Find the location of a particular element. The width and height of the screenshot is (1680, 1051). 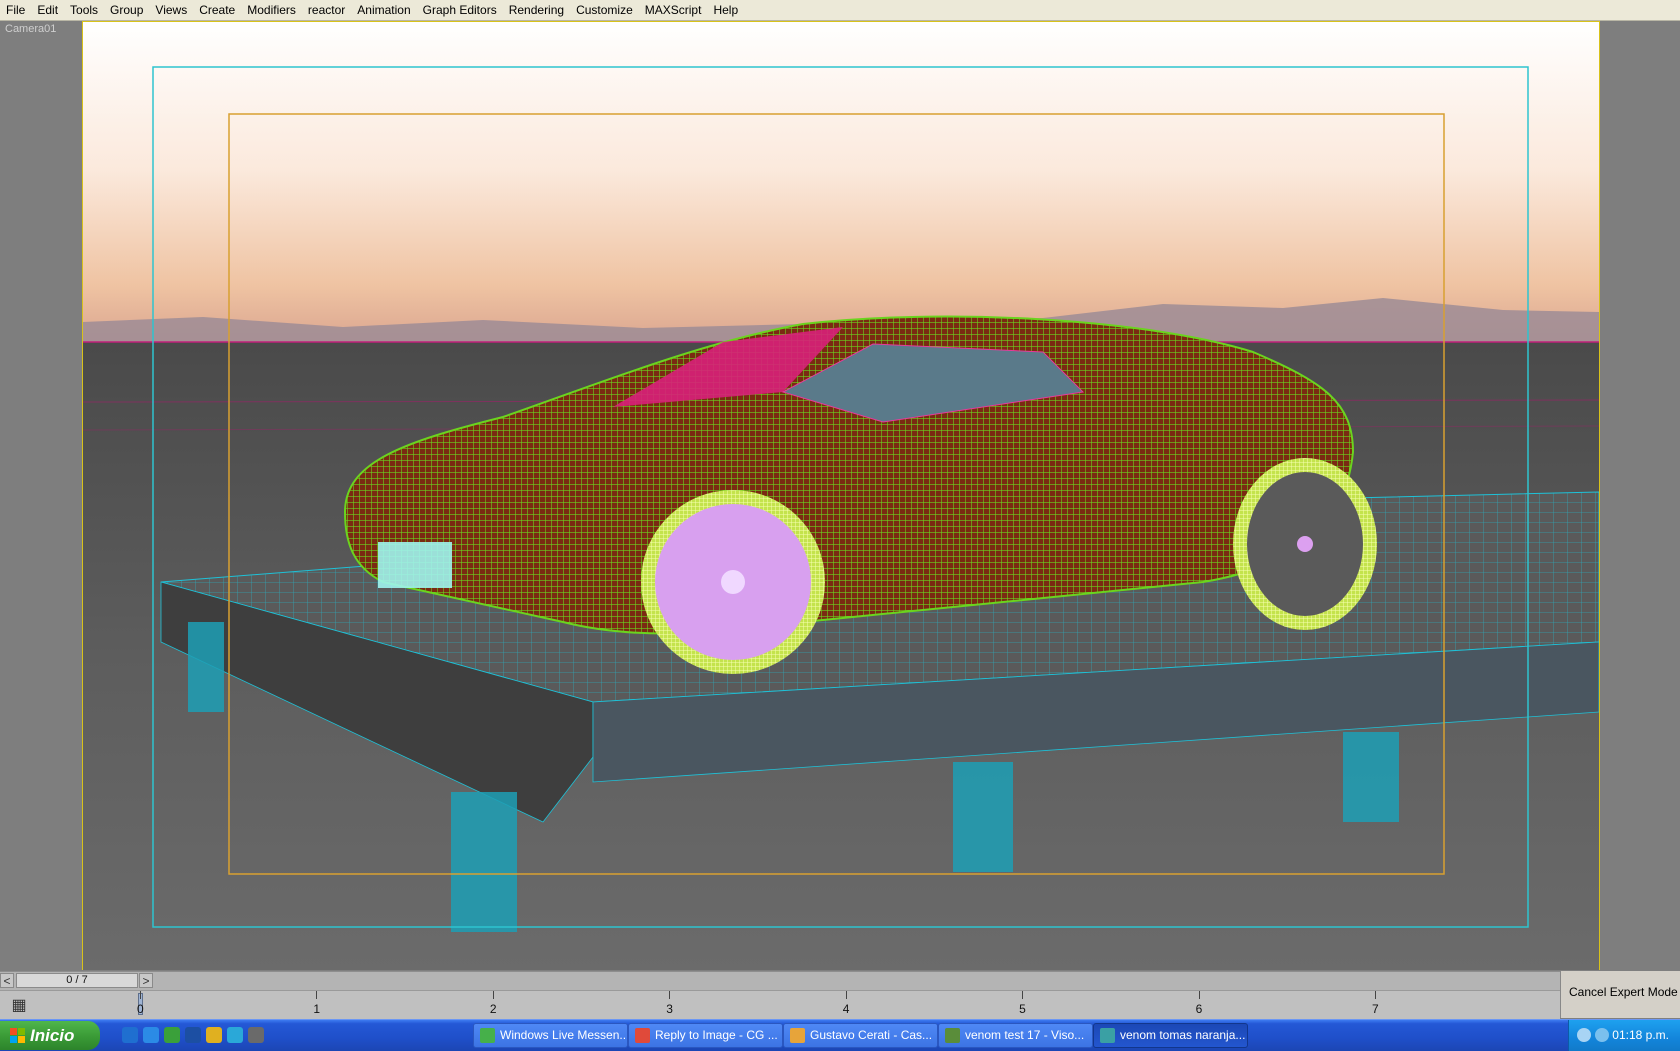

menu-rendering: Rendering is located at coordinates (536, 10).